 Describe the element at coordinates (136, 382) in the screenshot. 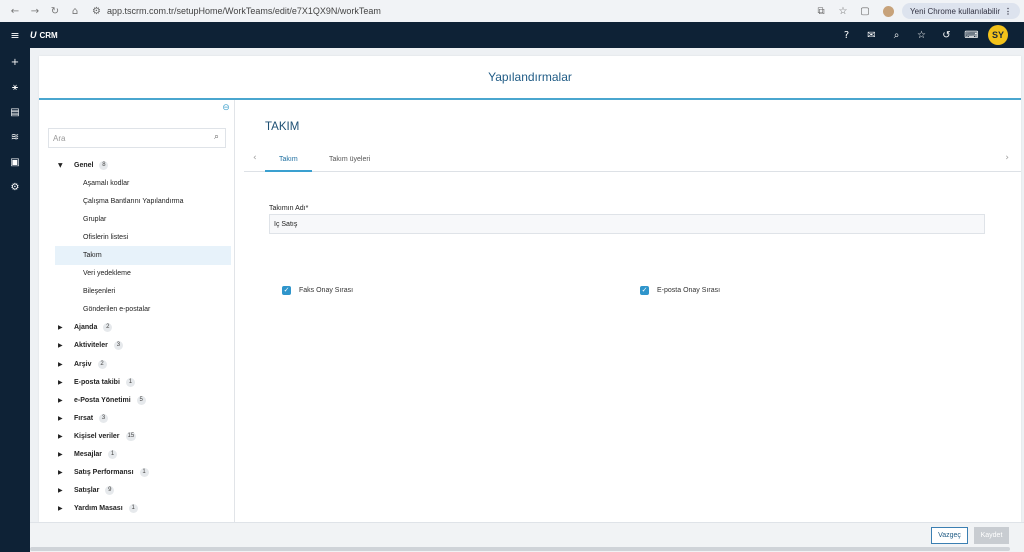

I see `tree-group-item: ▶ E-posta takibi 1` at that location.